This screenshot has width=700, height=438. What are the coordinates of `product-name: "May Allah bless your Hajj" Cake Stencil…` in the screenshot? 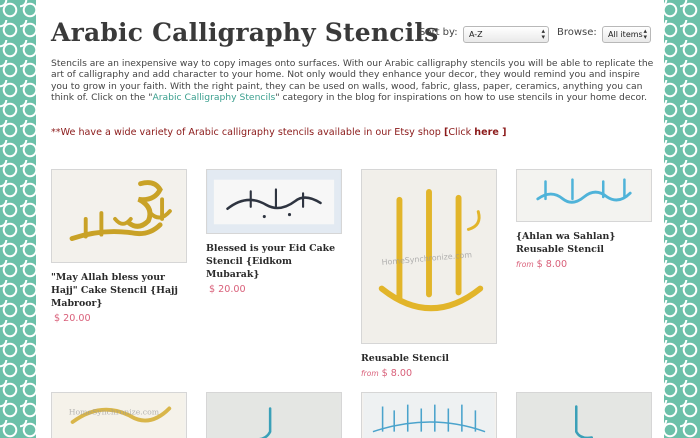 It's located at (119, 290).